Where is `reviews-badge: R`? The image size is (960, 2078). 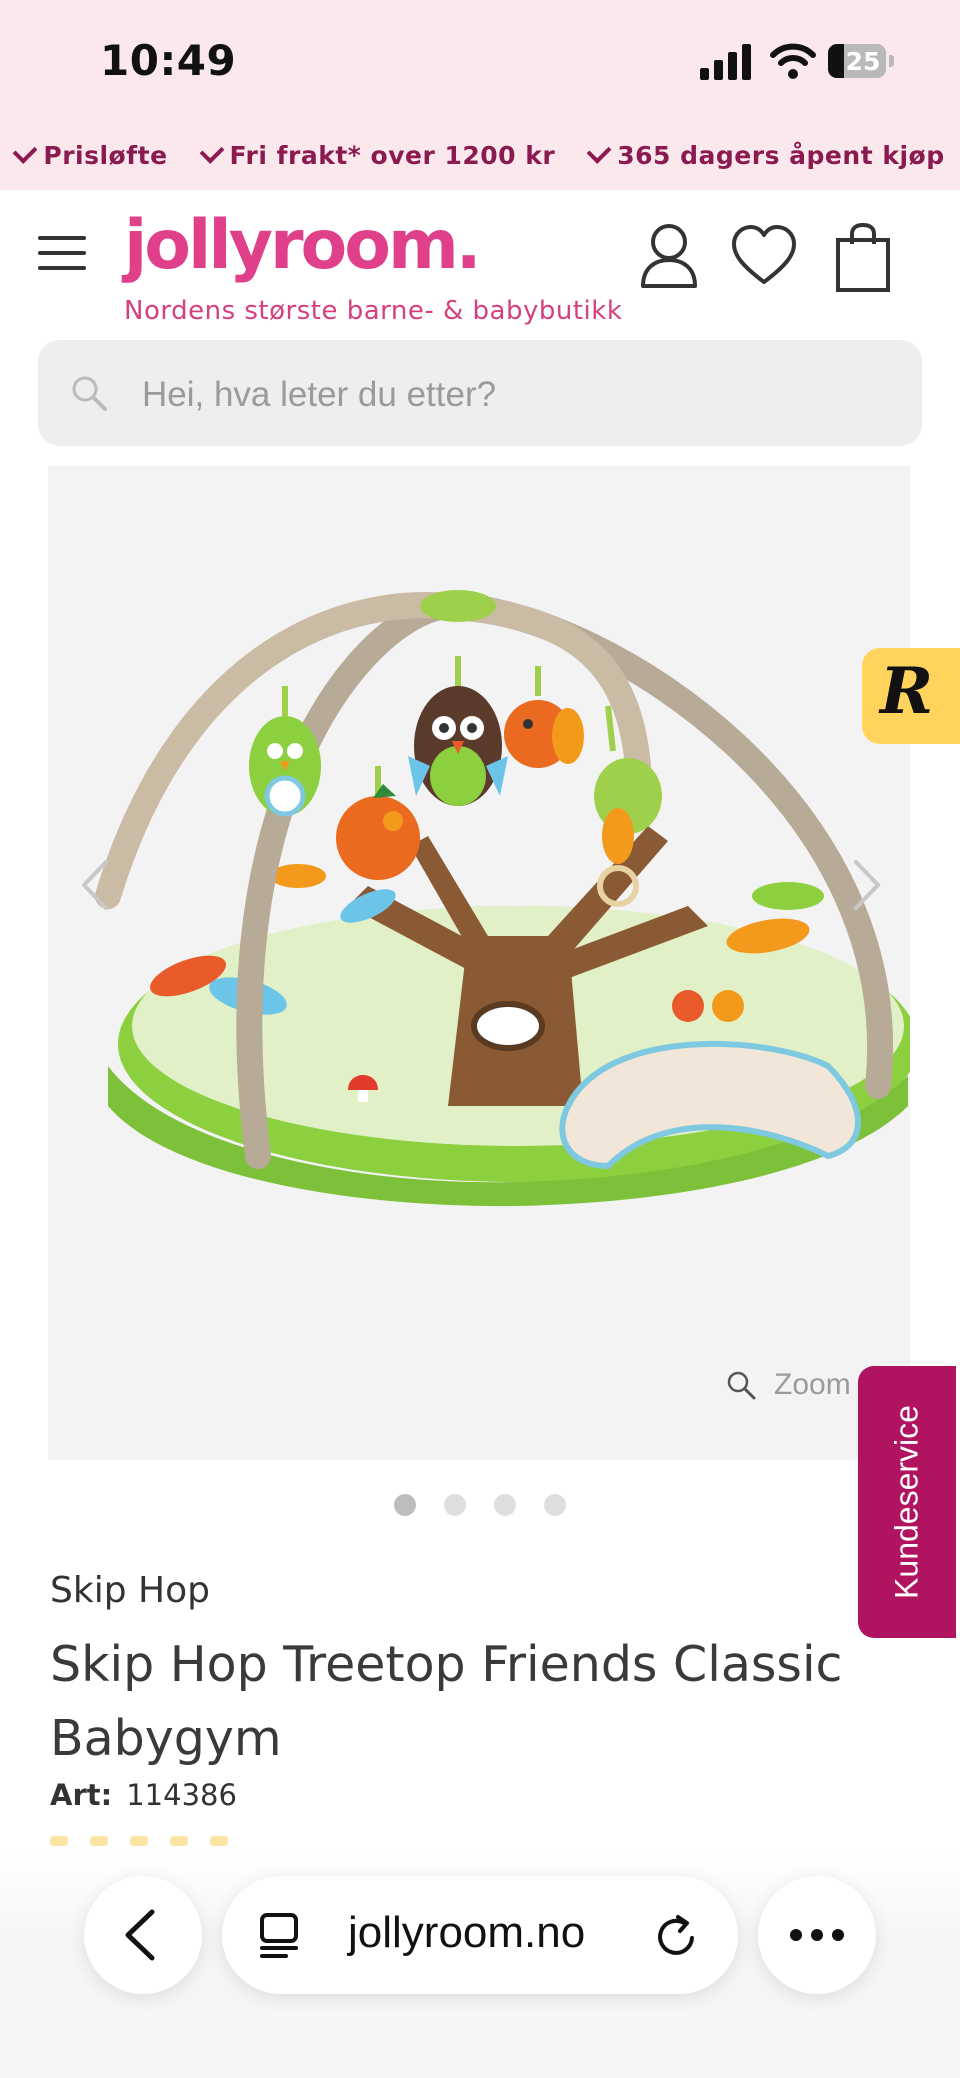 reviews-badge: R is located at coordinates (911, 696).